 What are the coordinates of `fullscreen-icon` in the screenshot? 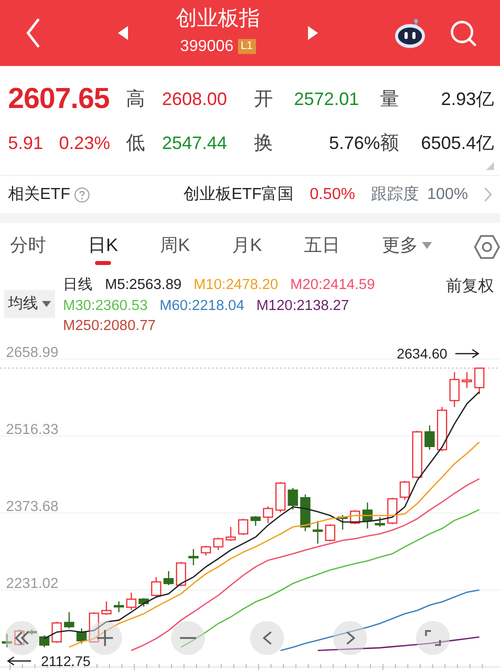 It's located at (433, 638).